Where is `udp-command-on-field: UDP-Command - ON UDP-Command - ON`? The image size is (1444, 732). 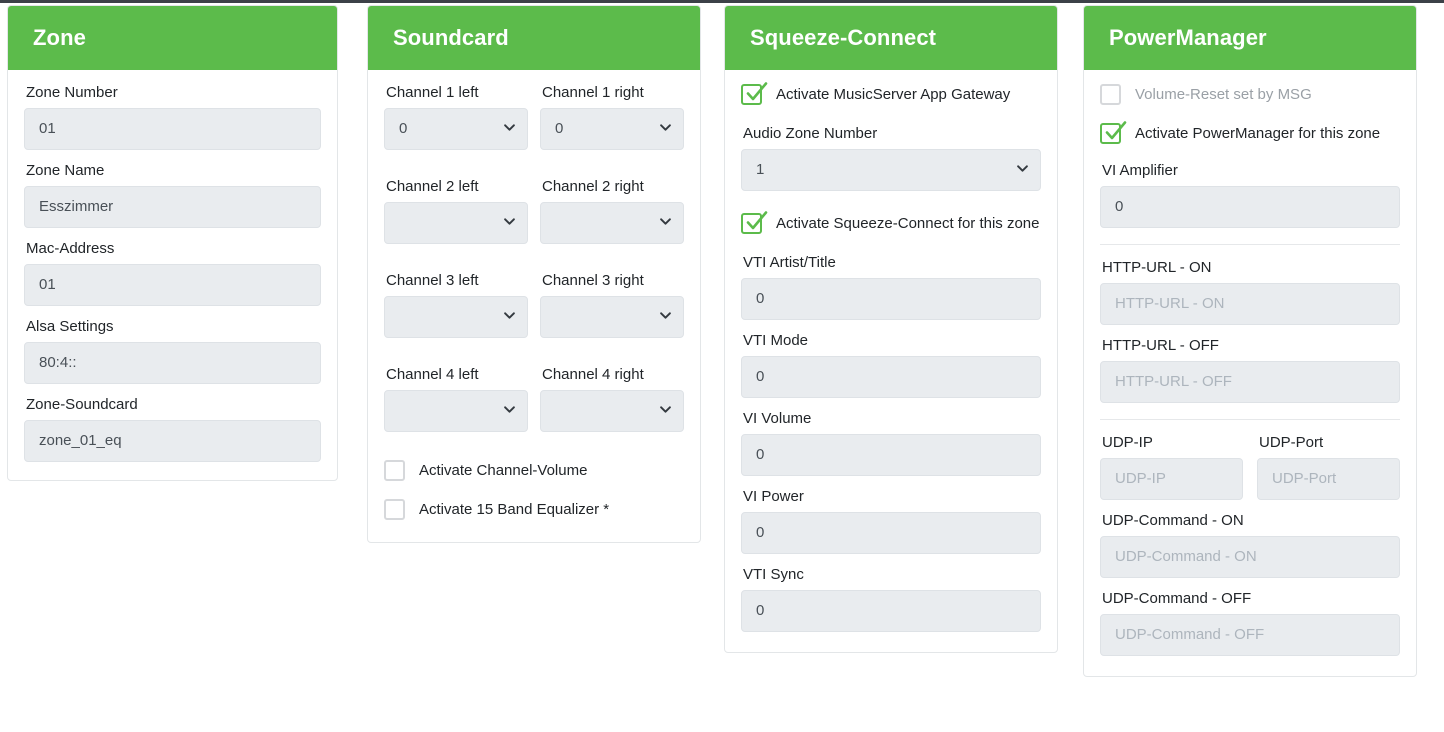
udp-command-on-field: UDP-Command - ON UDP-Command - ON is located at coordinates (1250, 545).